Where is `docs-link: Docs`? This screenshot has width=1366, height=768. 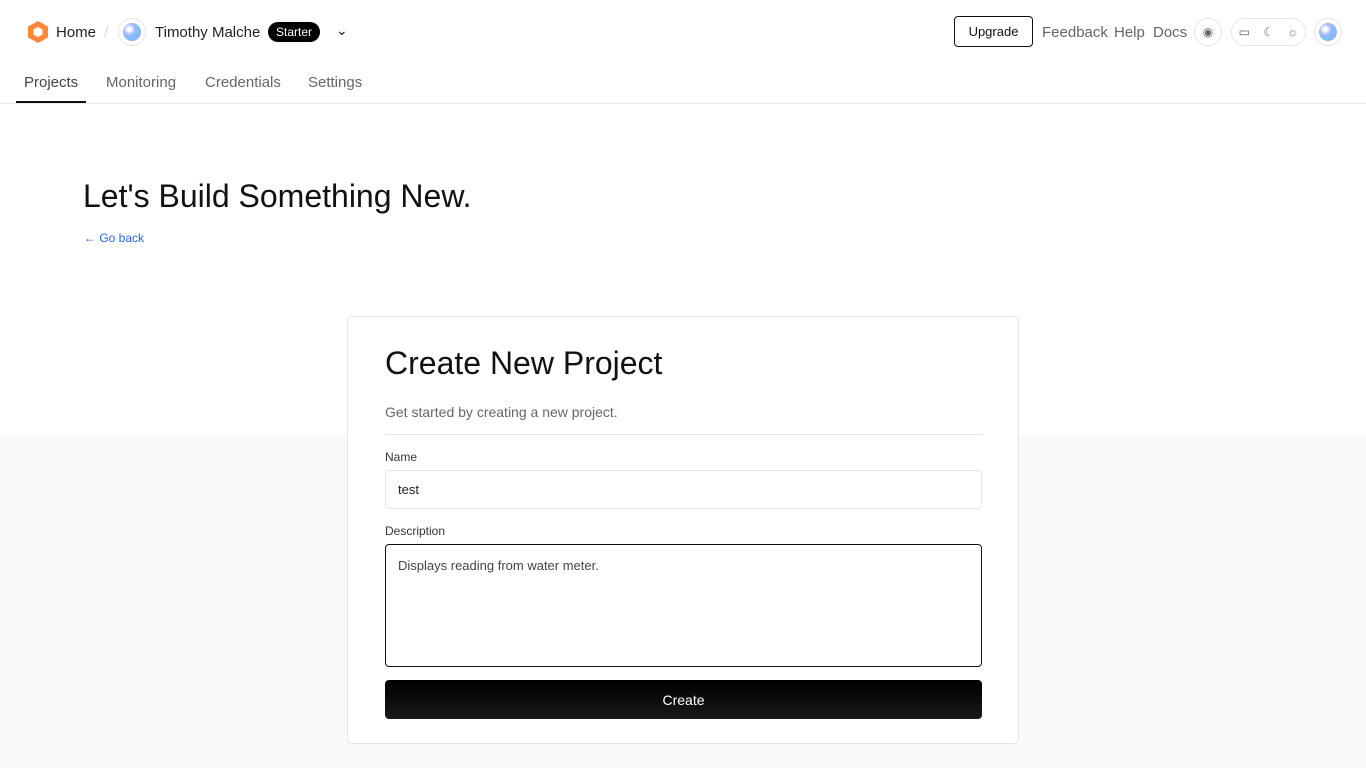
docs-link: Docs is located at coordinates (1170, 32).